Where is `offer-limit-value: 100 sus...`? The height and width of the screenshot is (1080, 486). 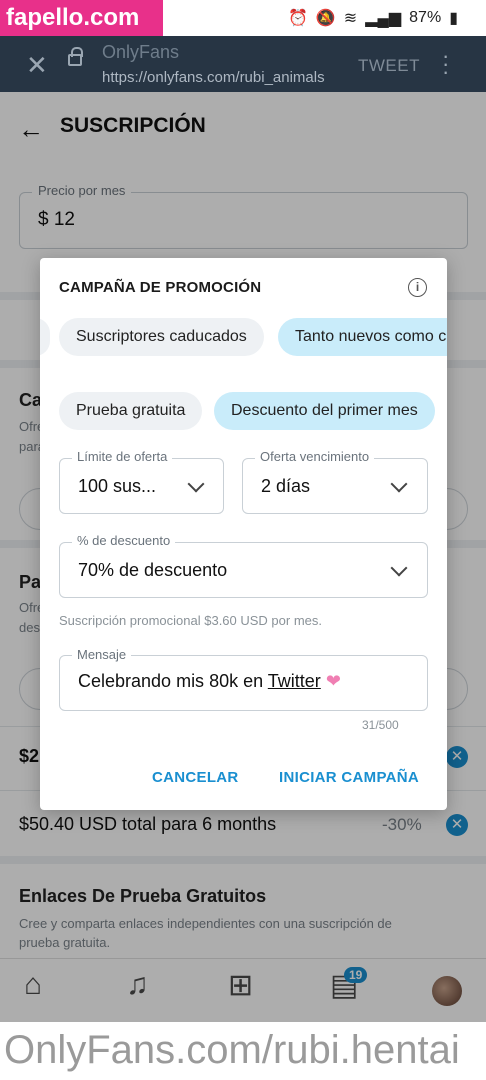
offer-limit-value: 100 sus... is located at coordinates (117, 486).